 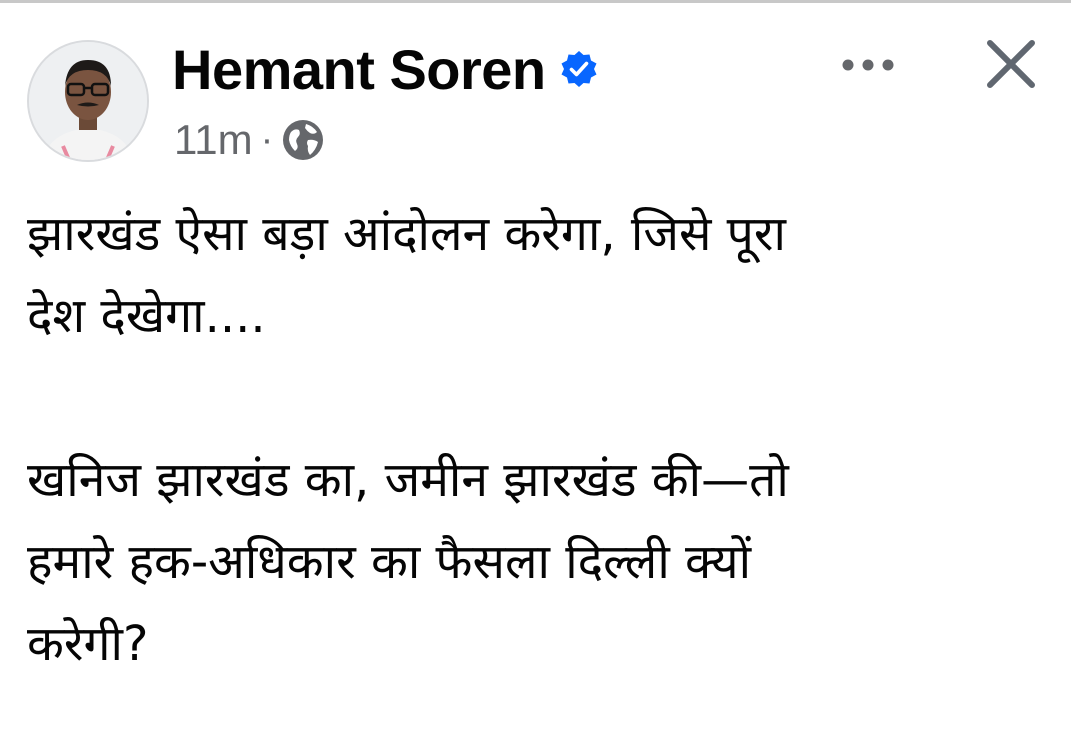 I want to click on author-name: Hemant Soren, so click(x=359, y=69).